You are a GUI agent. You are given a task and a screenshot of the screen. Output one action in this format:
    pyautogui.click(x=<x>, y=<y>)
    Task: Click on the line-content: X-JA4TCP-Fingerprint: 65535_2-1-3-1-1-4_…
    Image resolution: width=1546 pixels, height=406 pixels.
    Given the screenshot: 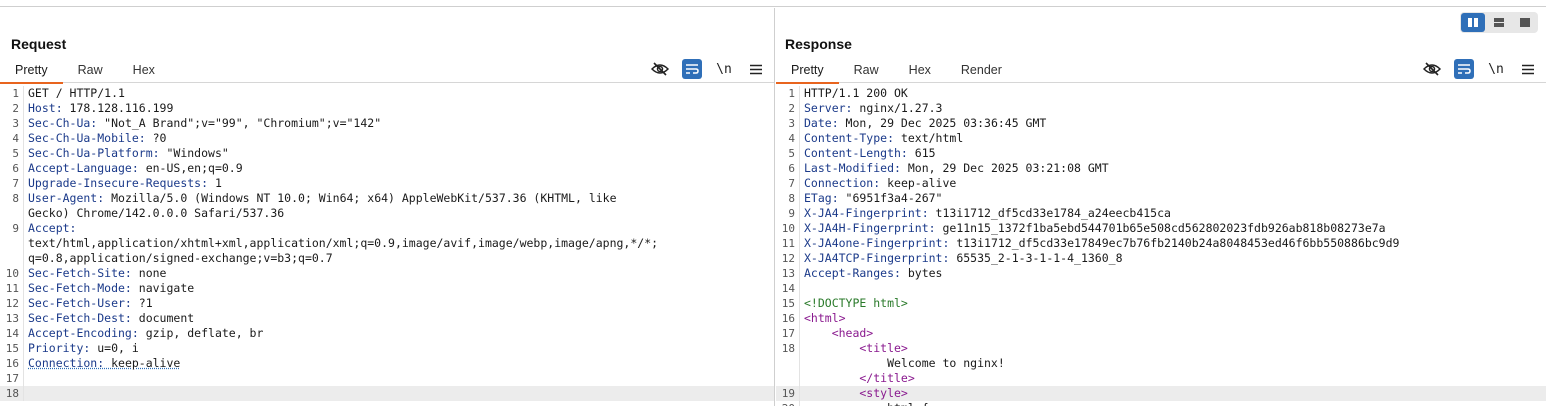 What is the action you would take?
    pyautogui.click(x=961, y=258)
    